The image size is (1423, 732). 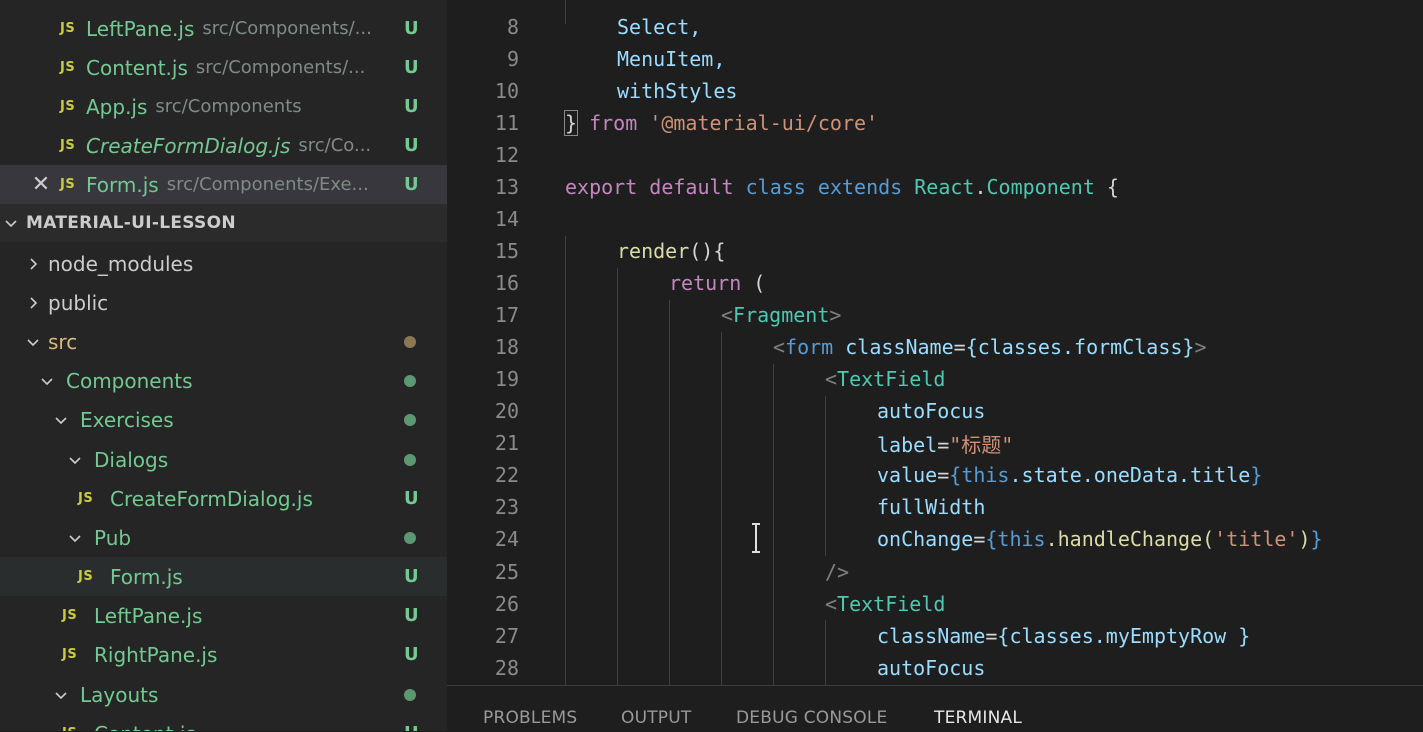 I want to click on open-editor-item: JS Content.js src/Components/... U, so click(x=223, y=67).